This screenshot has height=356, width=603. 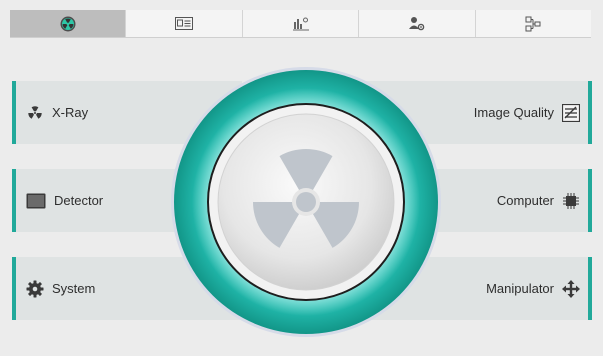 I want to click on network-tab-icon, so click(x=533, y=24).